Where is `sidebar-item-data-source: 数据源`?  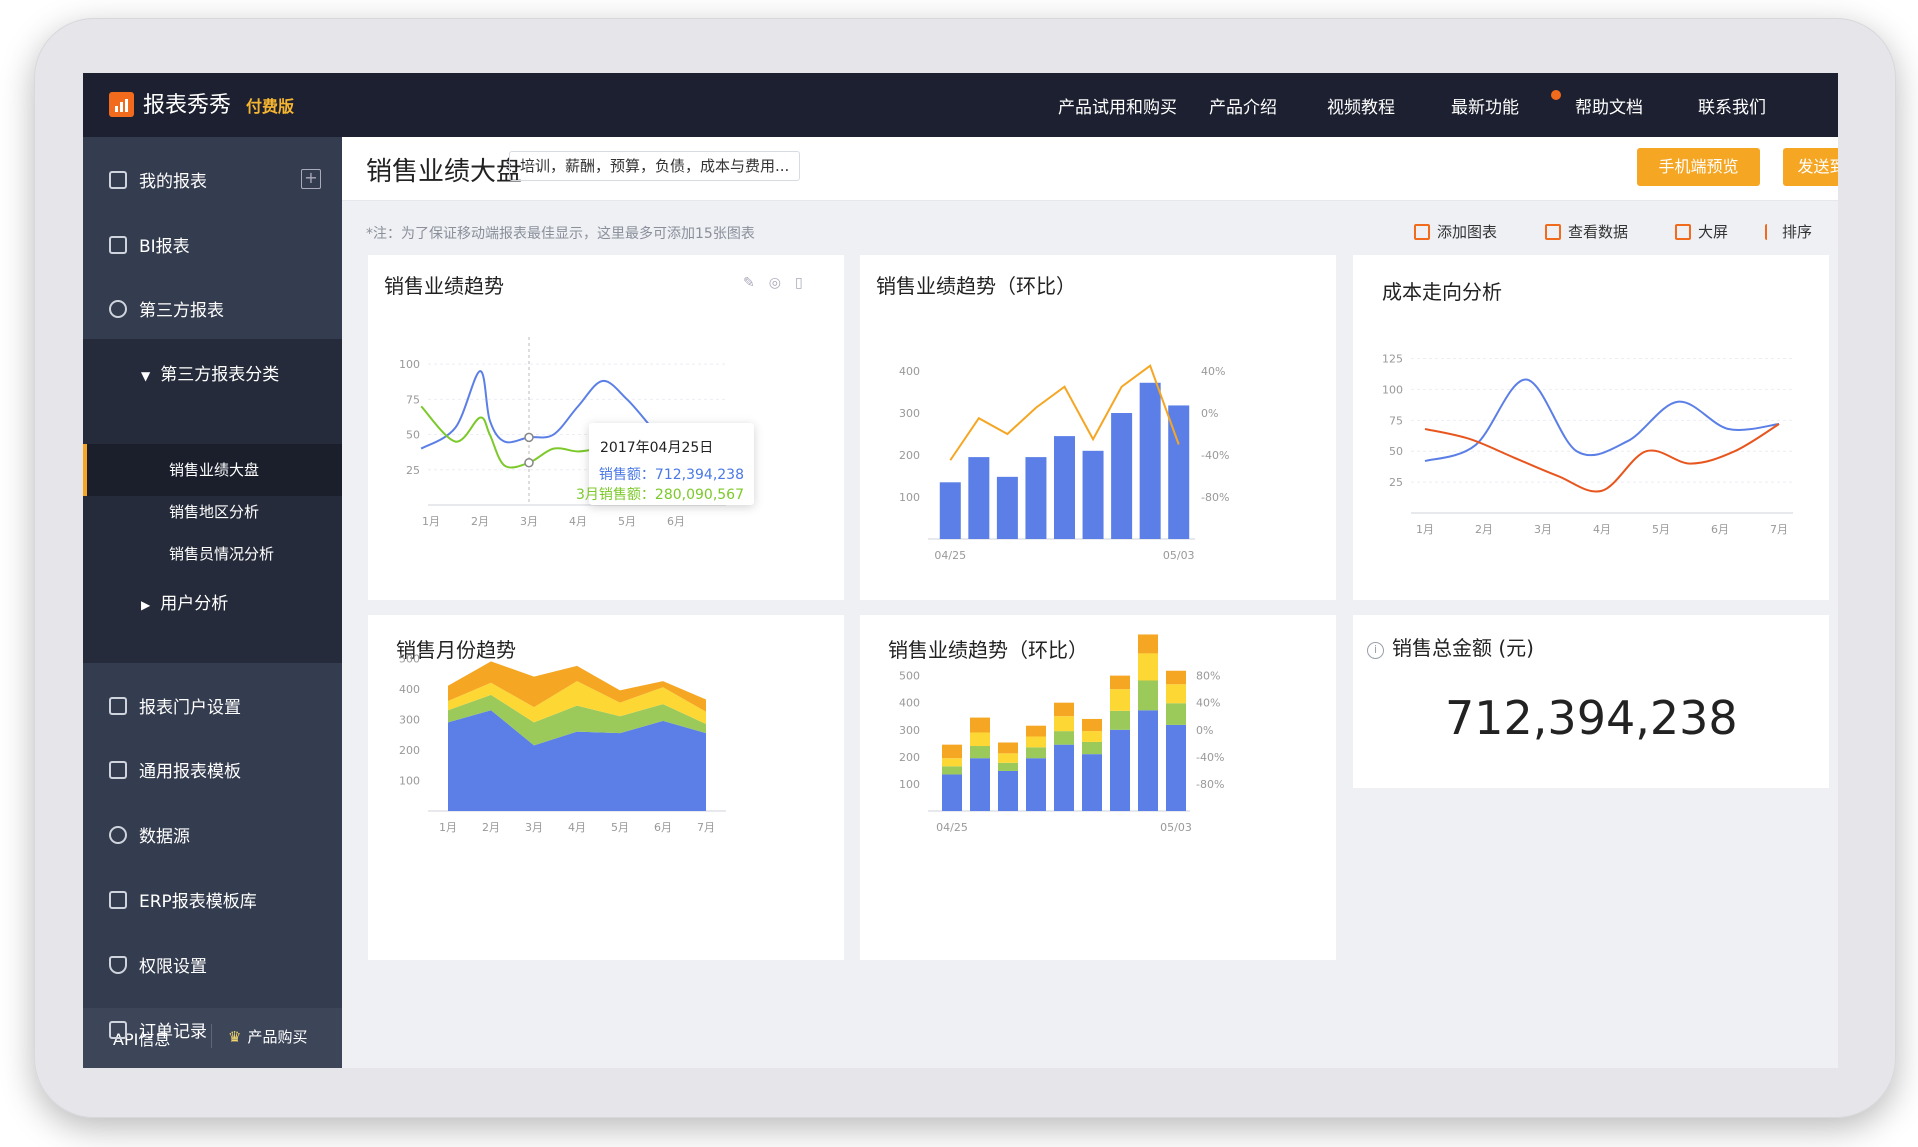
sidebar-item-data-source: 数据源 is located at coordinates (212, 834).